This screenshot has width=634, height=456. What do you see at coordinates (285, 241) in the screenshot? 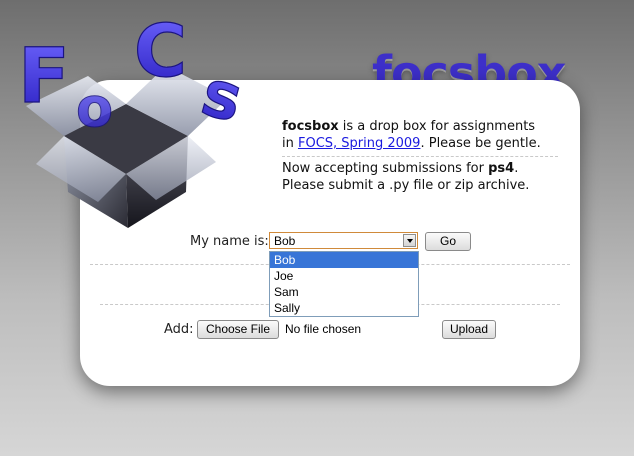
I see `name-select-value: Bob` at bounding box center [285, 241].